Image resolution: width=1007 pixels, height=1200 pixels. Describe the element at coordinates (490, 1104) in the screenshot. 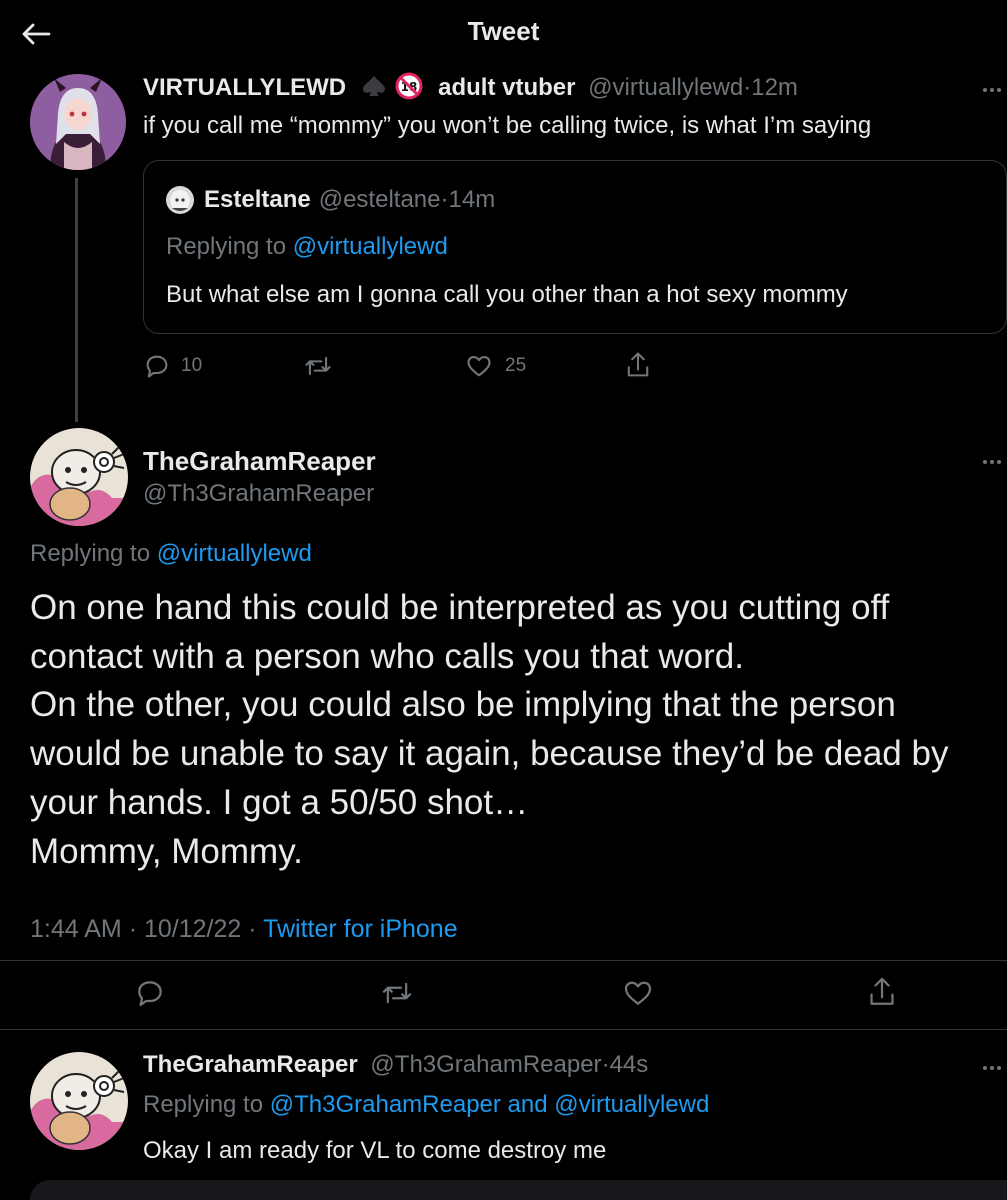

I see `replying-to-link: @Th3GrahamReaper and @virtuallylewd` at that location.